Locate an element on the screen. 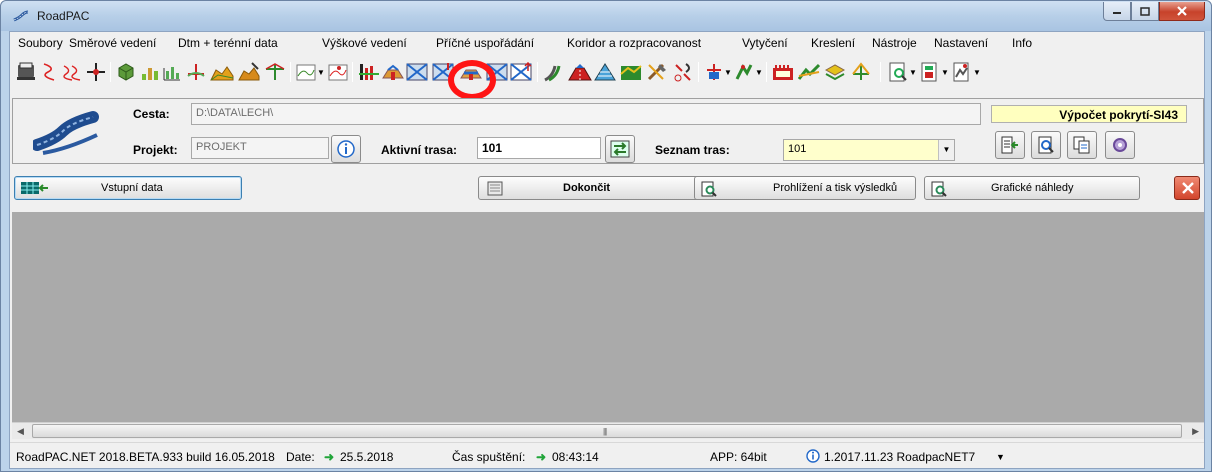 This screenshot has width=1212, height=472. menu-nastroje: Nástroje is located at coordinates (894, 43).